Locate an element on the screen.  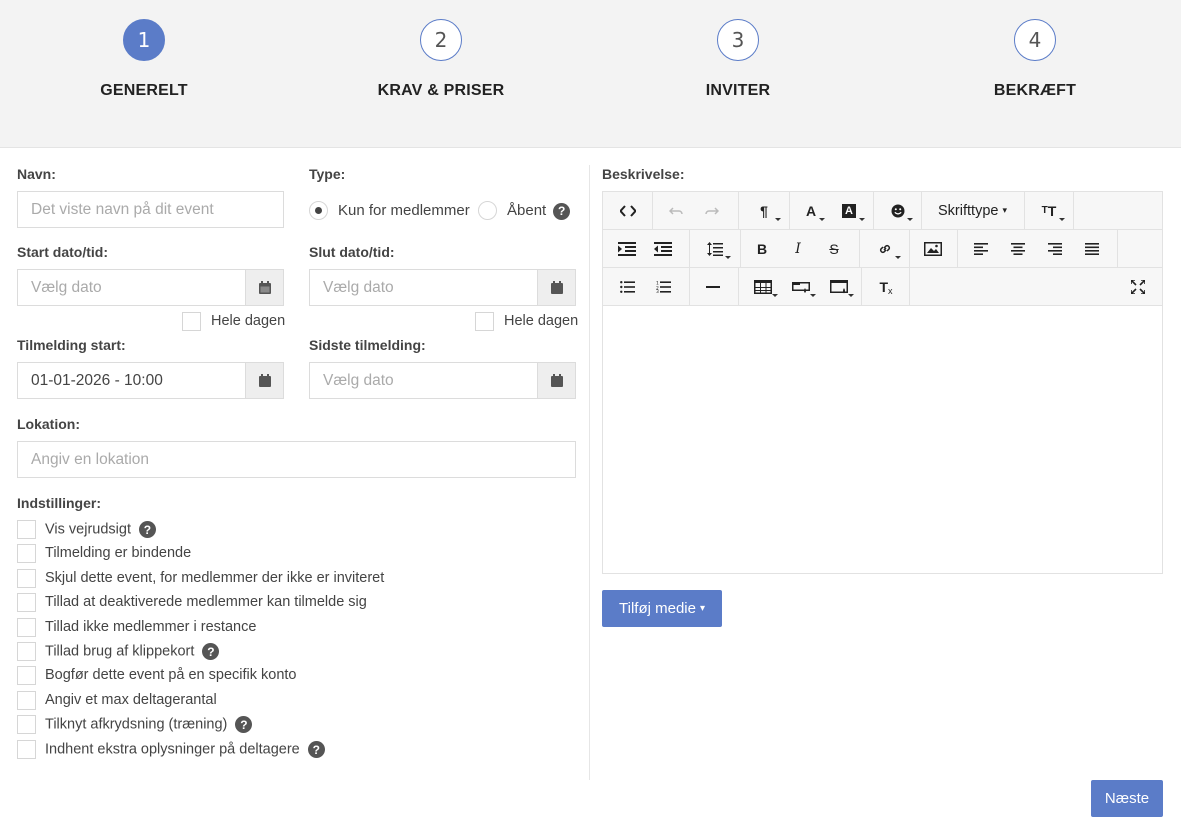
type-open-text: Åbent is located at coordinates (527, 210).